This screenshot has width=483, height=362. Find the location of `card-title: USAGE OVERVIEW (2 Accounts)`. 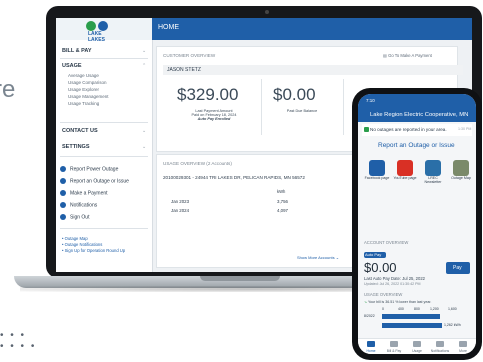

card-title: USAGE OVERVIEW (2 Accounts) is located at coordinates (197, 163).